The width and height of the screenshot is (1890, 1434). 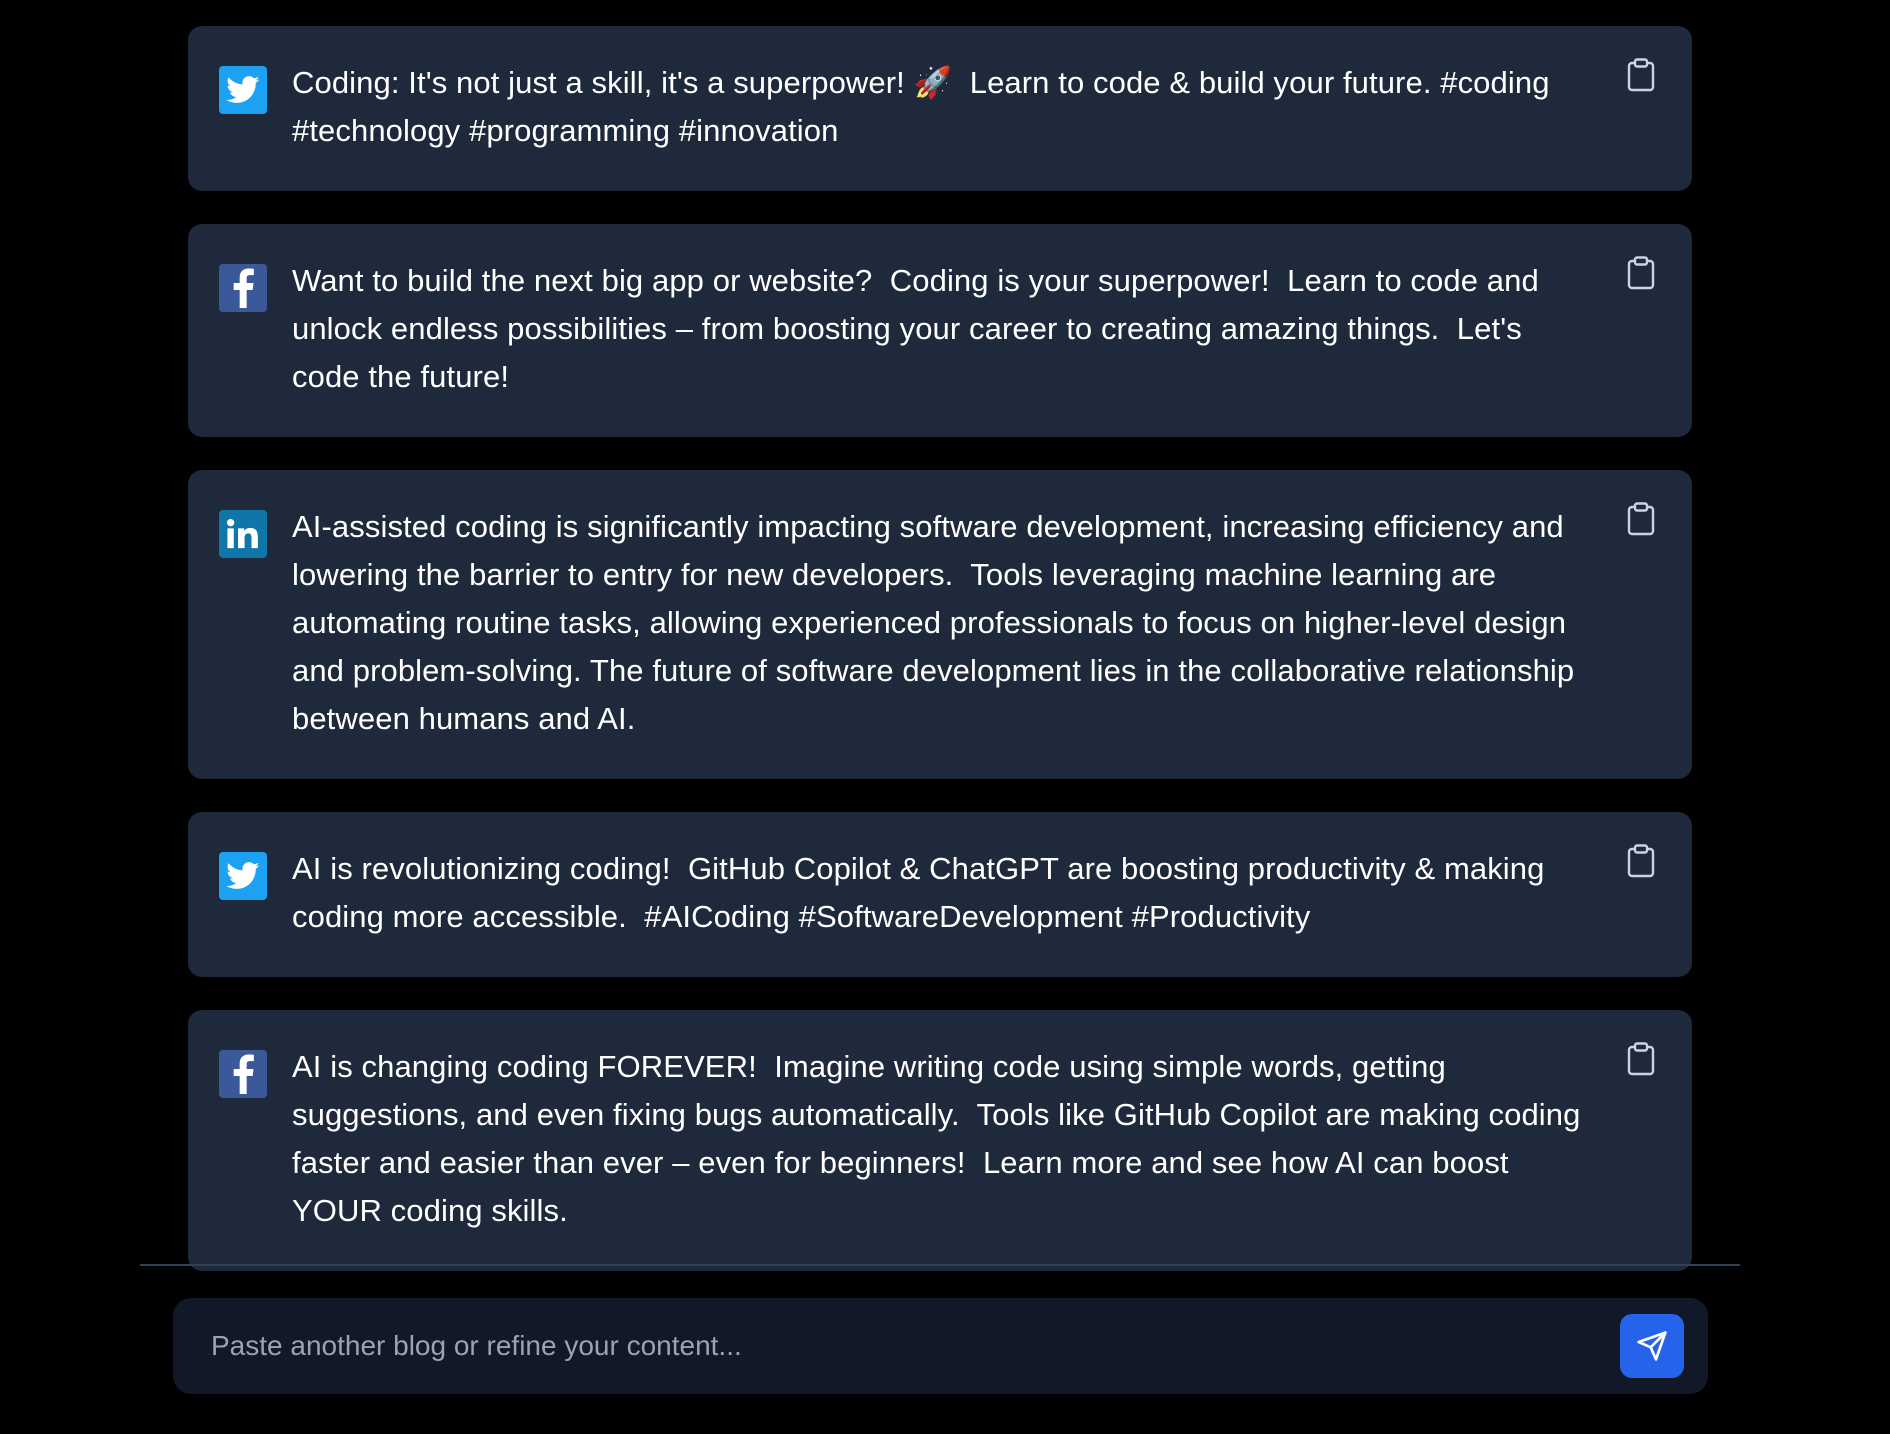 I want to click on linkedin-icon, so click(x=243, y=534).